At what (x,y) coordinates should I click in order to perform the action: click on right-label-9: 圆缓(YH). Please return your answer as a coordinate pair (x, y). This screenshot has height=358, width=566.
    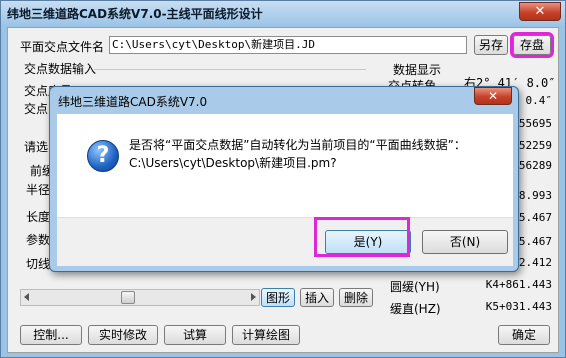
    Looking at the image, I should click on (415, 287).